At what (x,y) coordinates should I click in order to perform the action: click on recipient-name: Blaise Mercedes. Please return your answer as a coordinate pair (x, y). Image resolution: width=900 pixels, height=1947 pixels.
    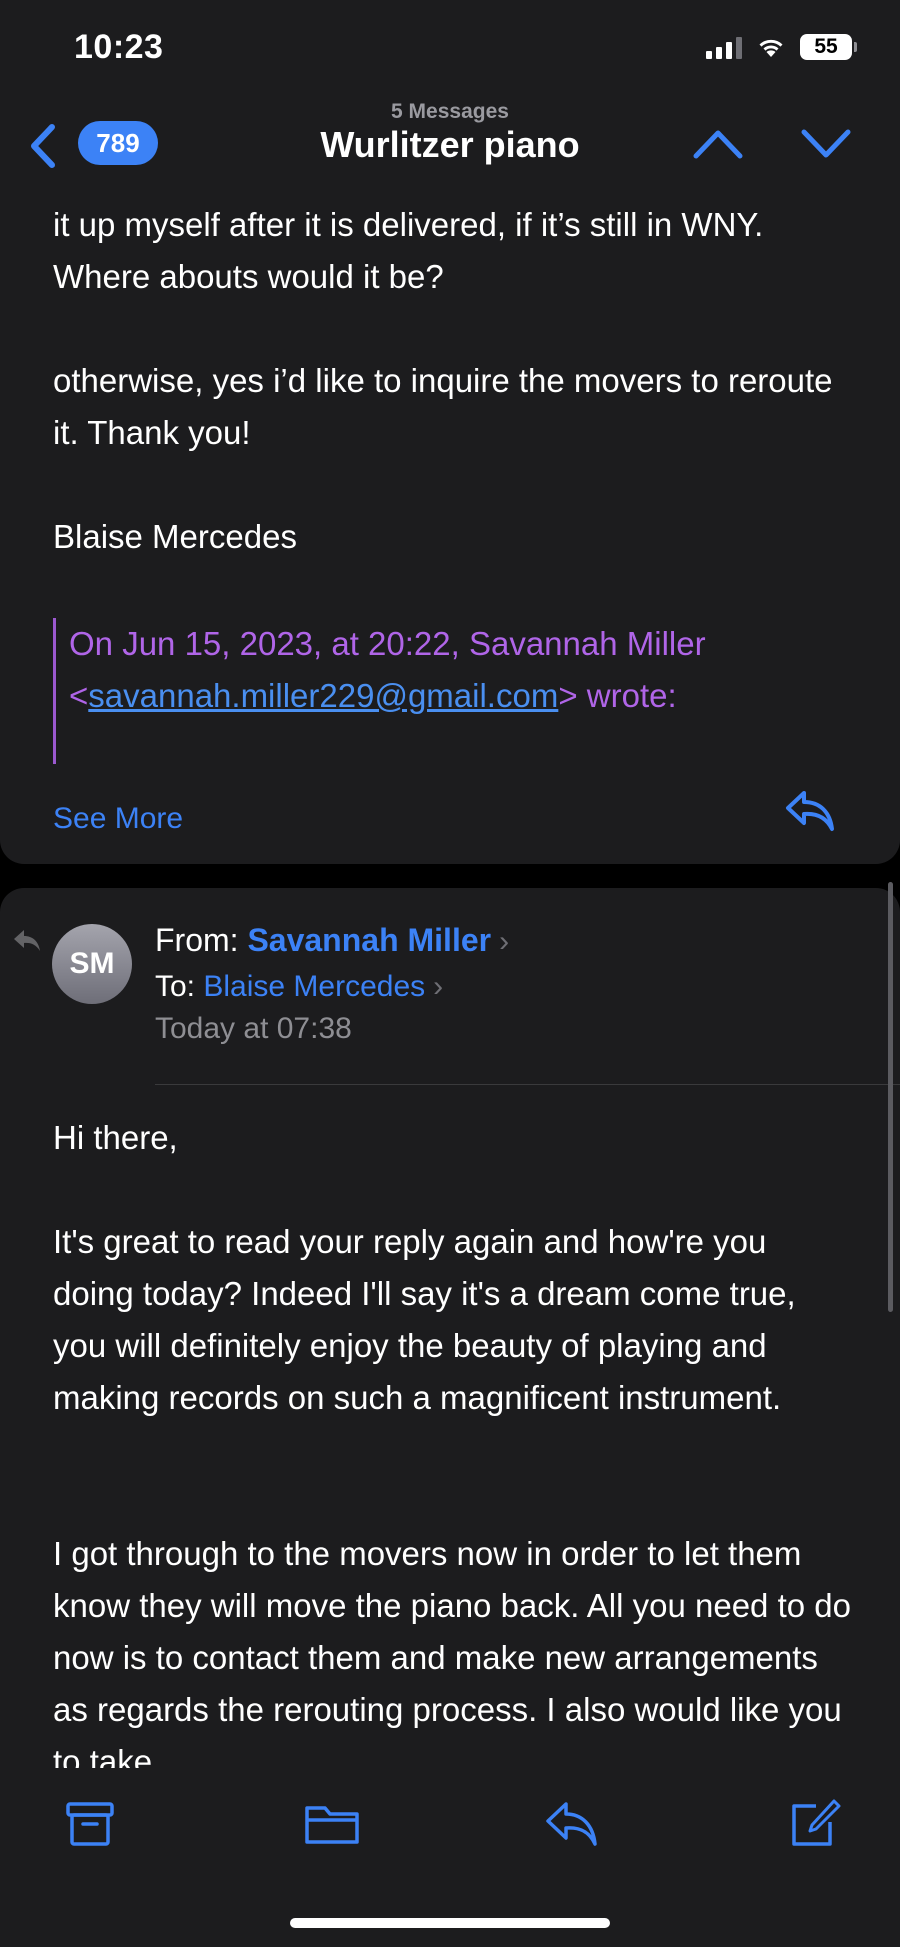
    Looking at the image, I should click on (314, 986).